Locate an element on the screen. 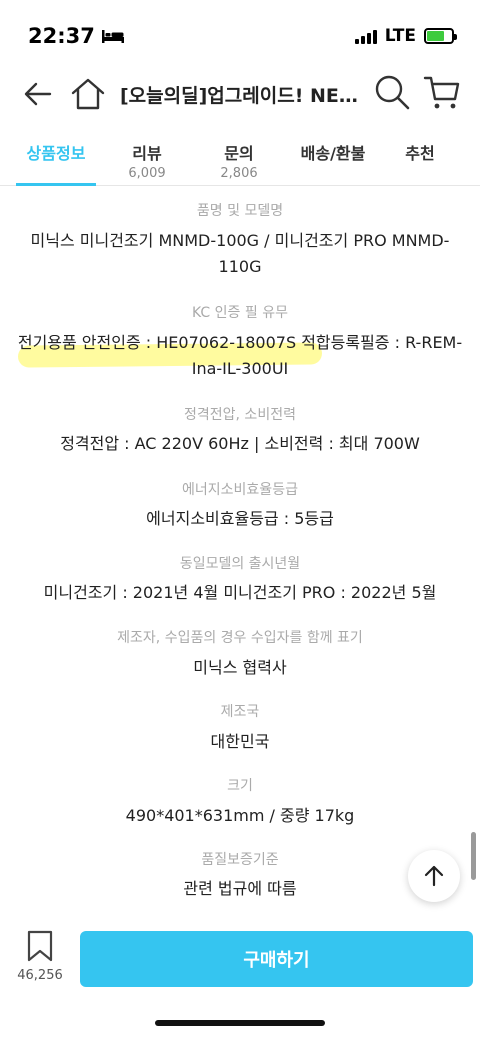 Image resolution: width=480 pixels, height=1038 pixels. spec-value: 에너지소비효율등급 : 5등급 is located at coordinates (240, 518).